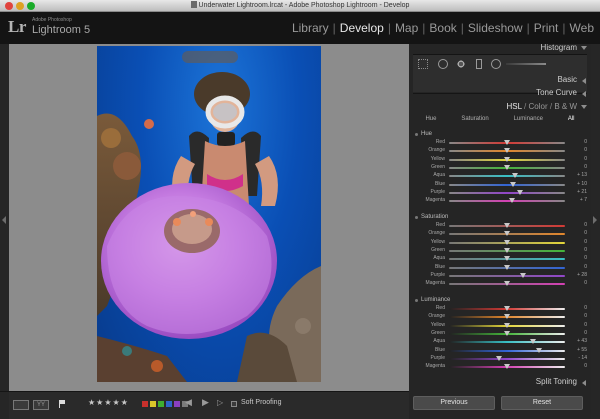  I want to click on slider-value: + 55, so click(577, 350).